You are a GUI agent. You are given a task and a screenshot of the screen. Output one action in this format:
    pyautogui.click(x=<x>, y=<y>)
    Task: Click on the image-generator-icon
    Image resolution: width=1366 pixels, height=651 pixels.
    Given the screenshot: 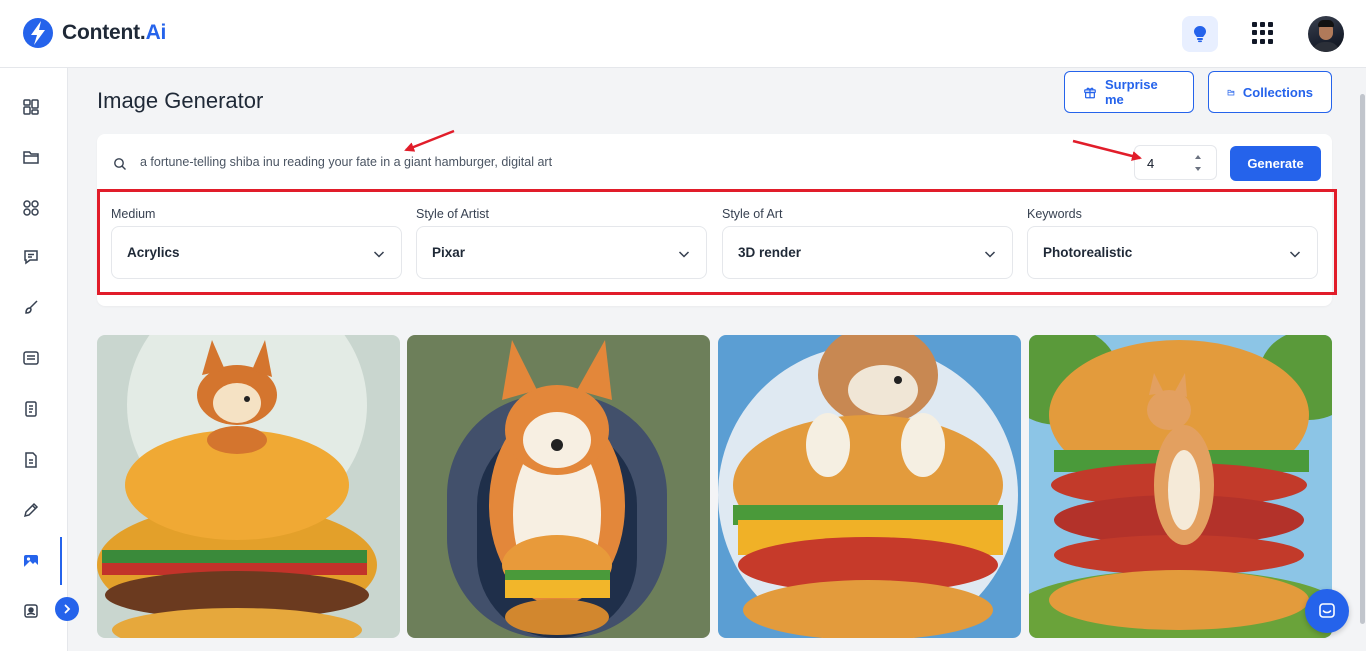 What is the action you would take?
    pyautogui.click(x=31, y=561)
    